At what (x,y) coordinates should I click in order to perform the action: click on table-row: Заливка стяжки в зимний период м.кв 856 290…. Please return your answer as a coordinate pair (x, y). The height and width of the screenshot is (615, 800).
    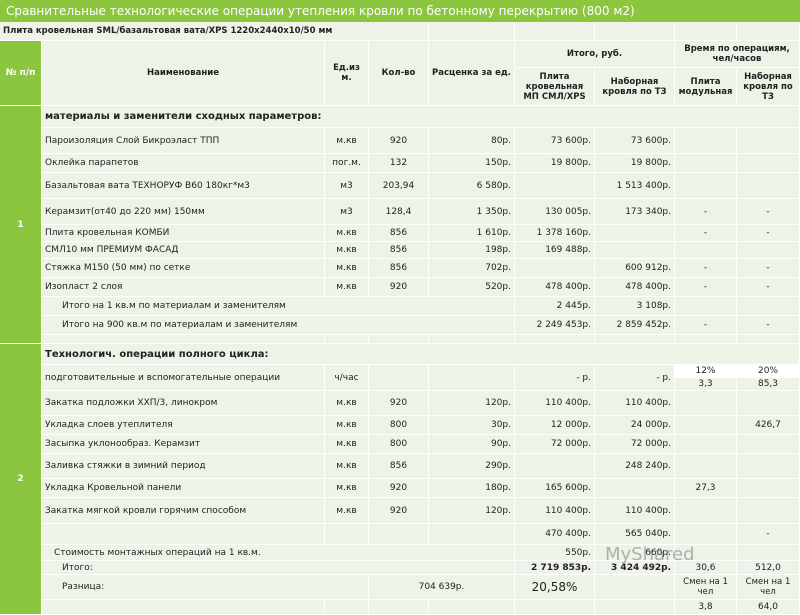
    Looking at the image, I should click on (400, 466).